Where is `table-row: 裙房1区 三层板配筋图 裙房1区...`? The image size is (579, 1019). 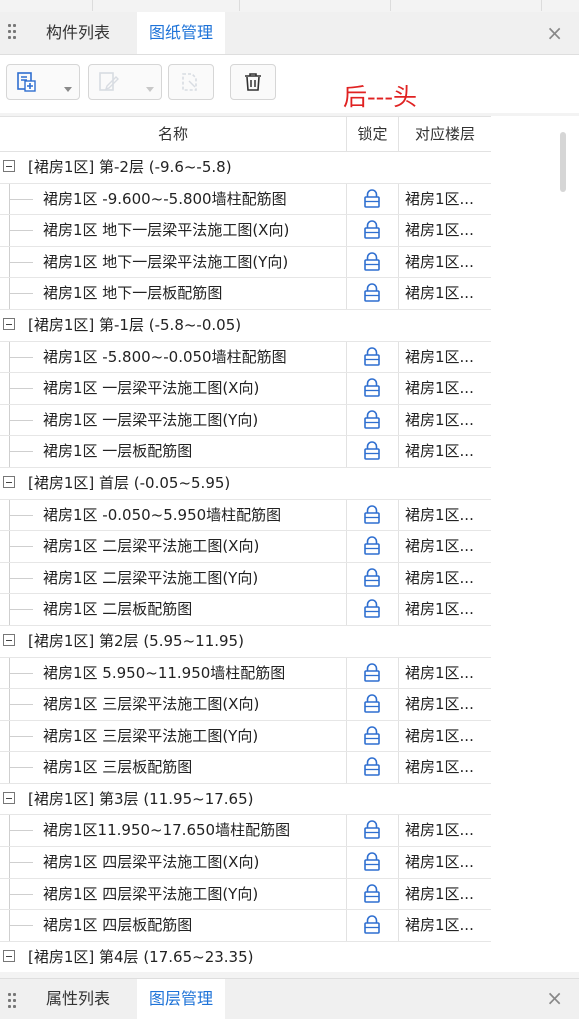 table-row: 裙房1区 三层板配筋图 裙房1区... is located at coordinates (245, 768).